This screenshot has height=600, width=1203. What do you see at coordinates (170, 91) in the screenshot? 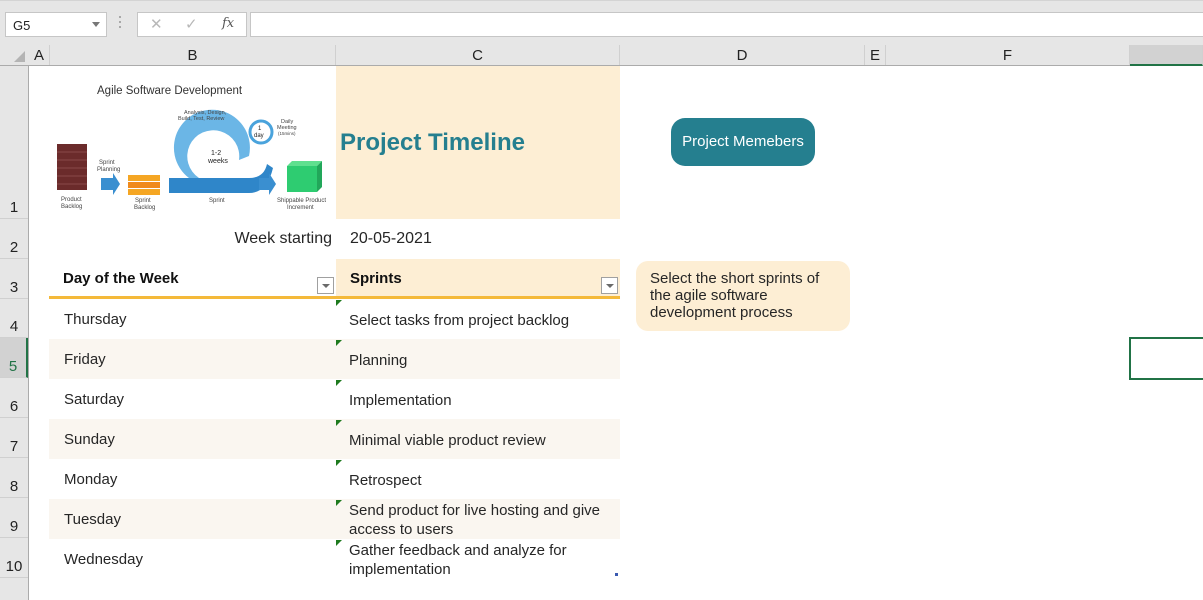
I see `image-title: Agile Software Development` at bounding box center [170, 91].